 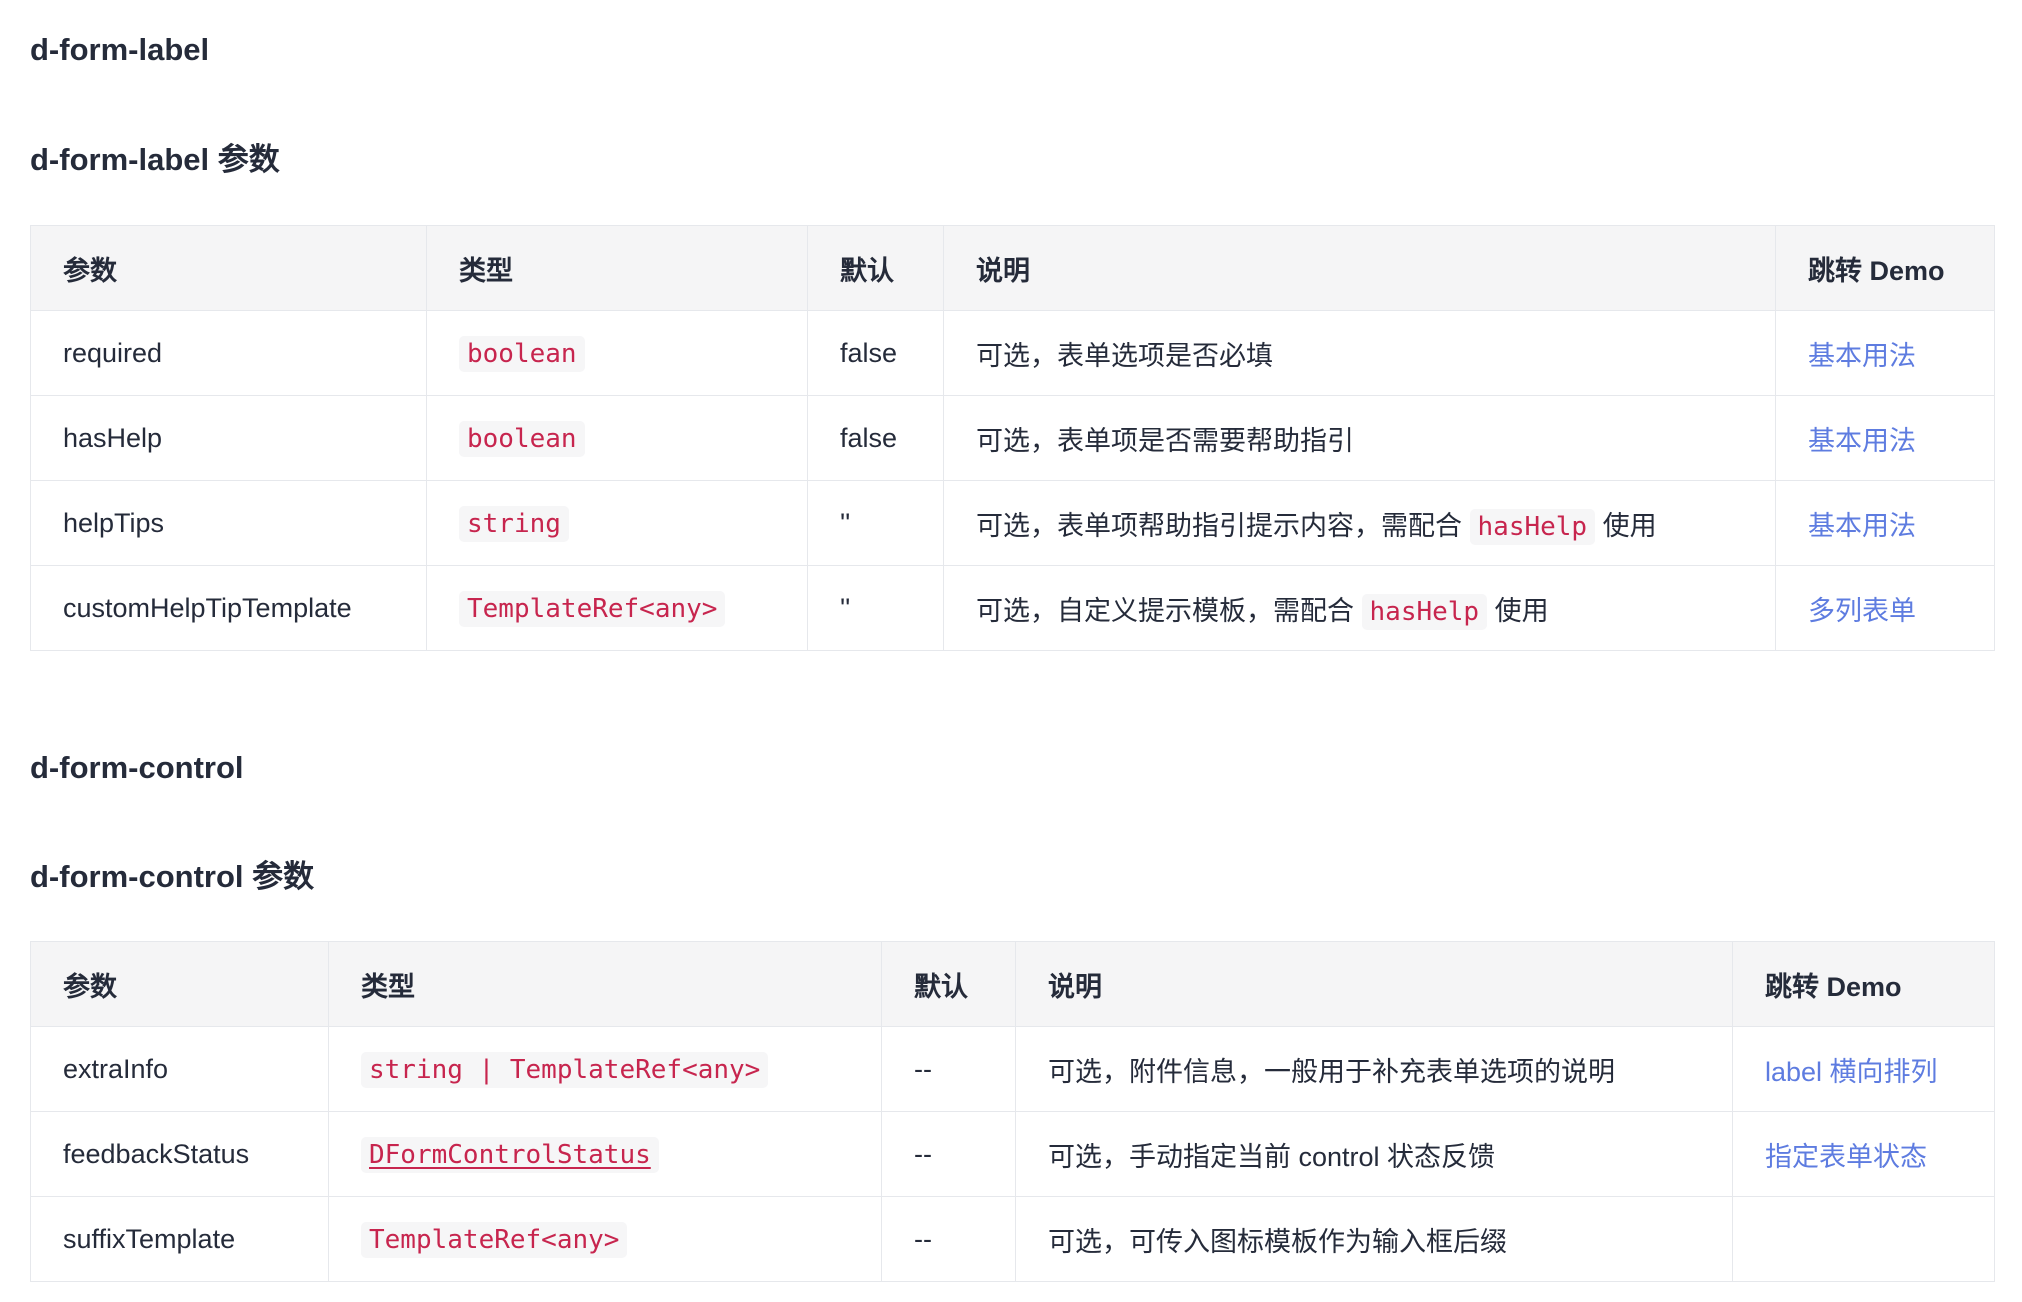 I want to click on param-description: 可选，表单项是否需要帮助指引, so click(x=1359, y=438).